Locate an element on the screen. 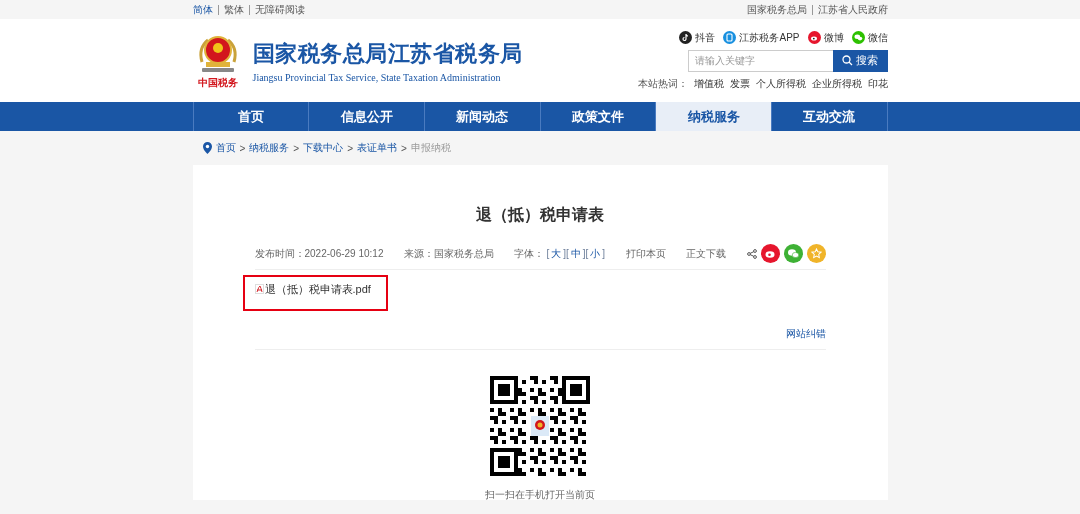 The image size is (1080, 514). search-icon is located at coordinates (847, 60).